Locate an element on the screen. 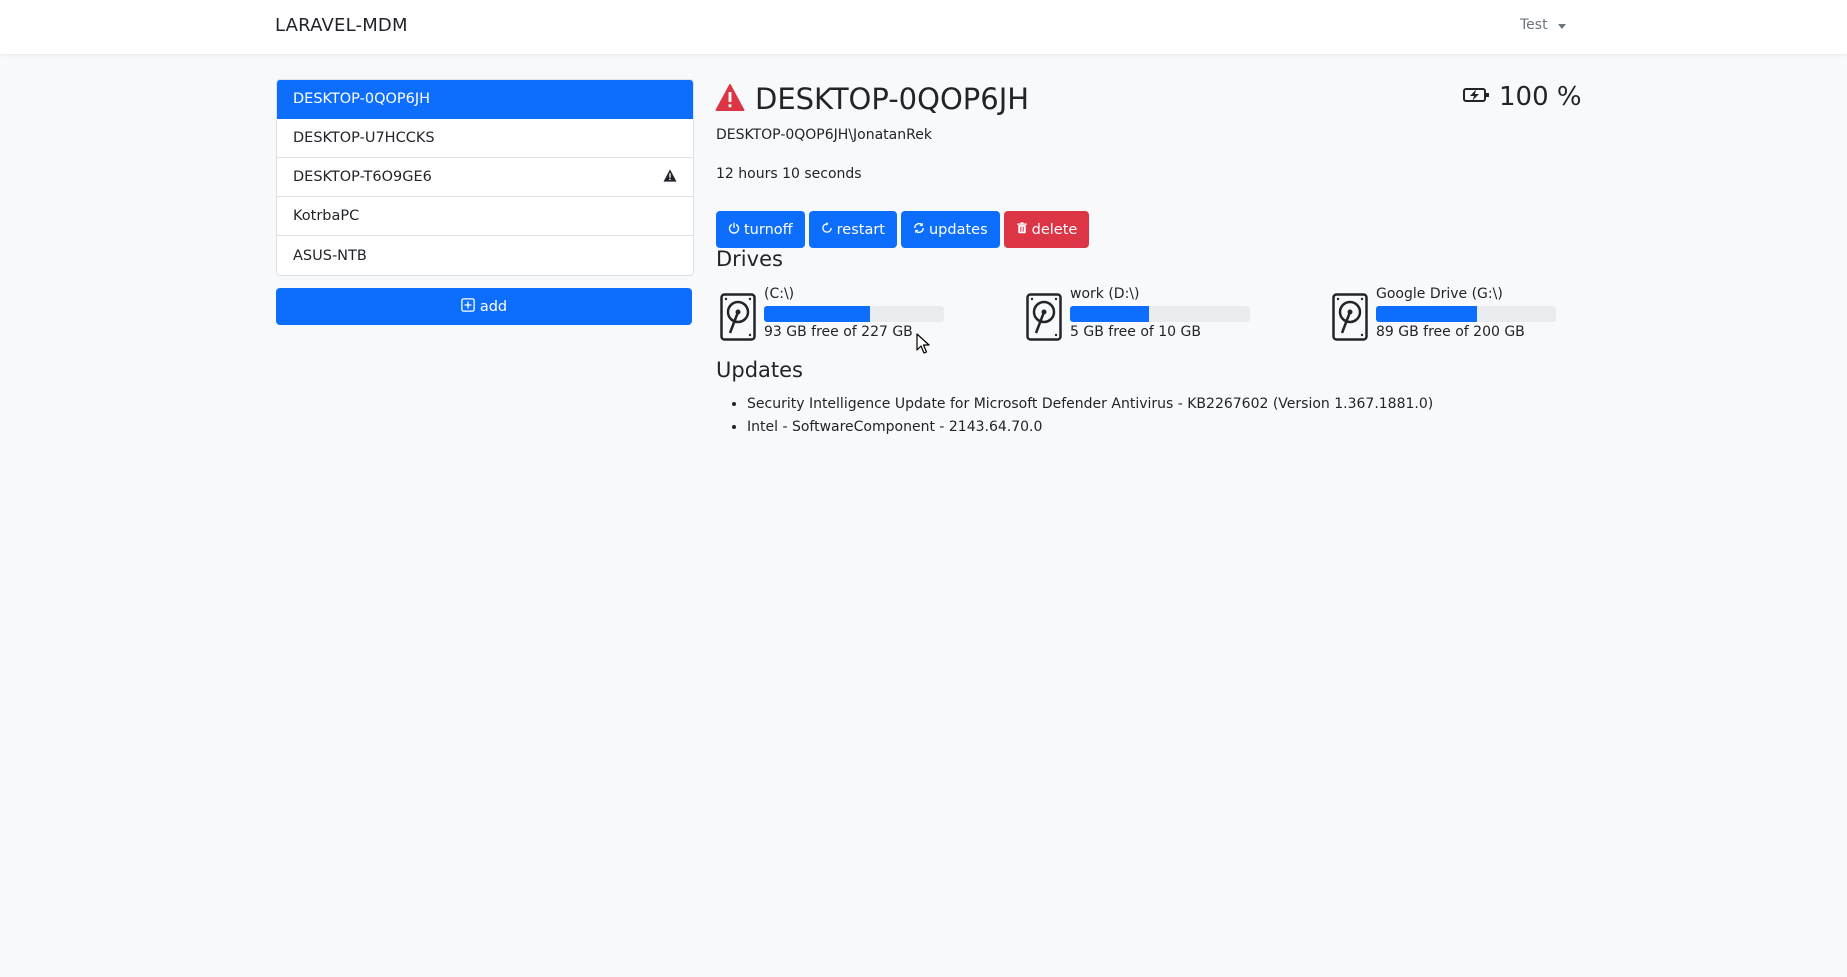 Image resolution: width=1847 pixels, height=977 pixels. add-label: add is located at coordinates (493, 306).